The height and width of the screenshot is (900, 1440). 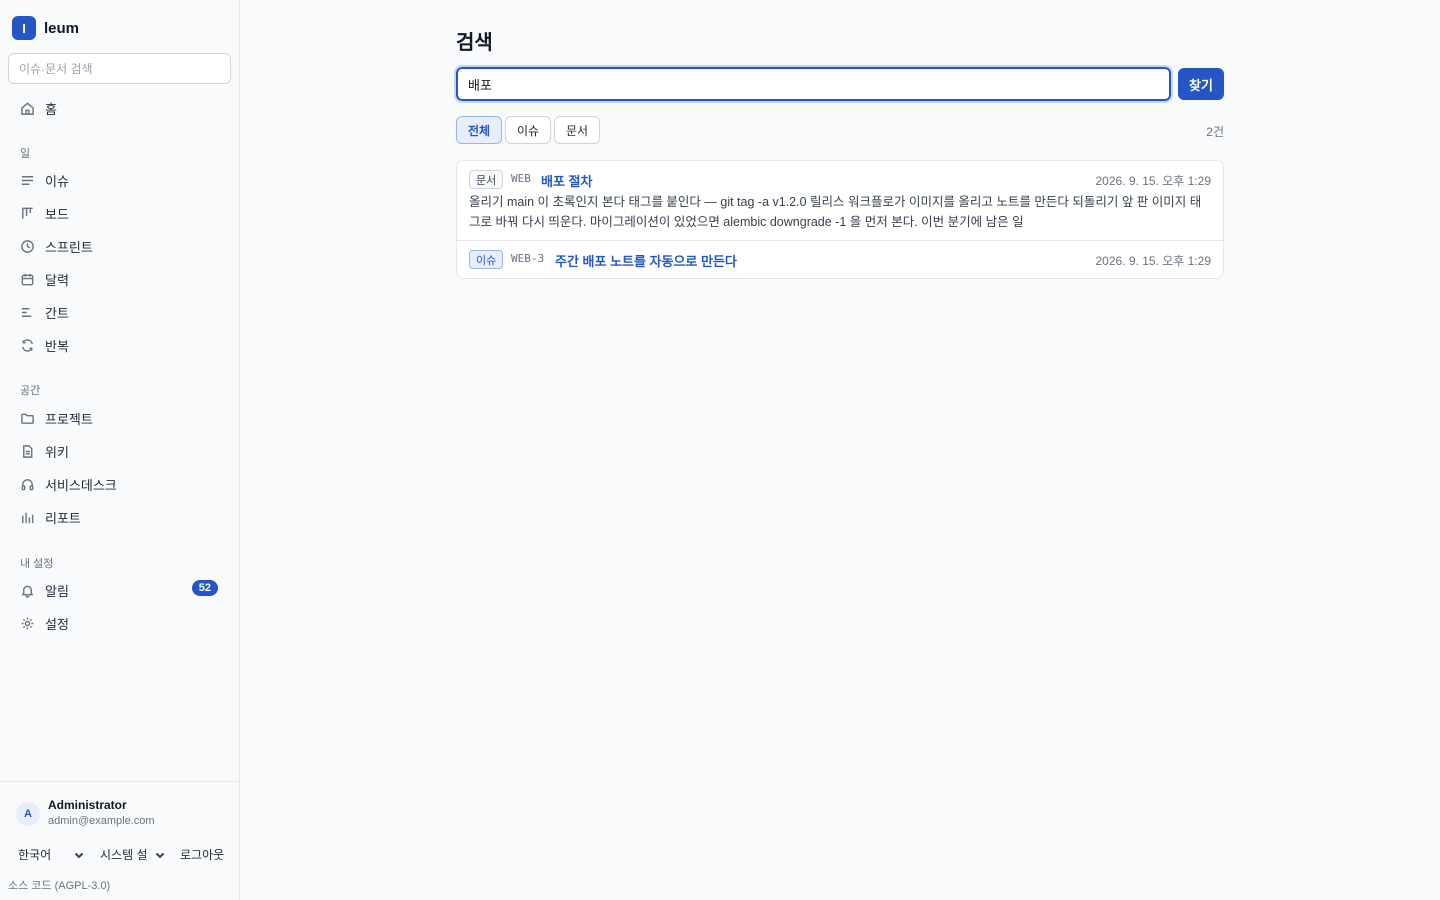 What do you see at coordinates (69, 247) in the screenshot?
I see `sidebar-item-label: 스프린트` at bounding box center [69, 247].